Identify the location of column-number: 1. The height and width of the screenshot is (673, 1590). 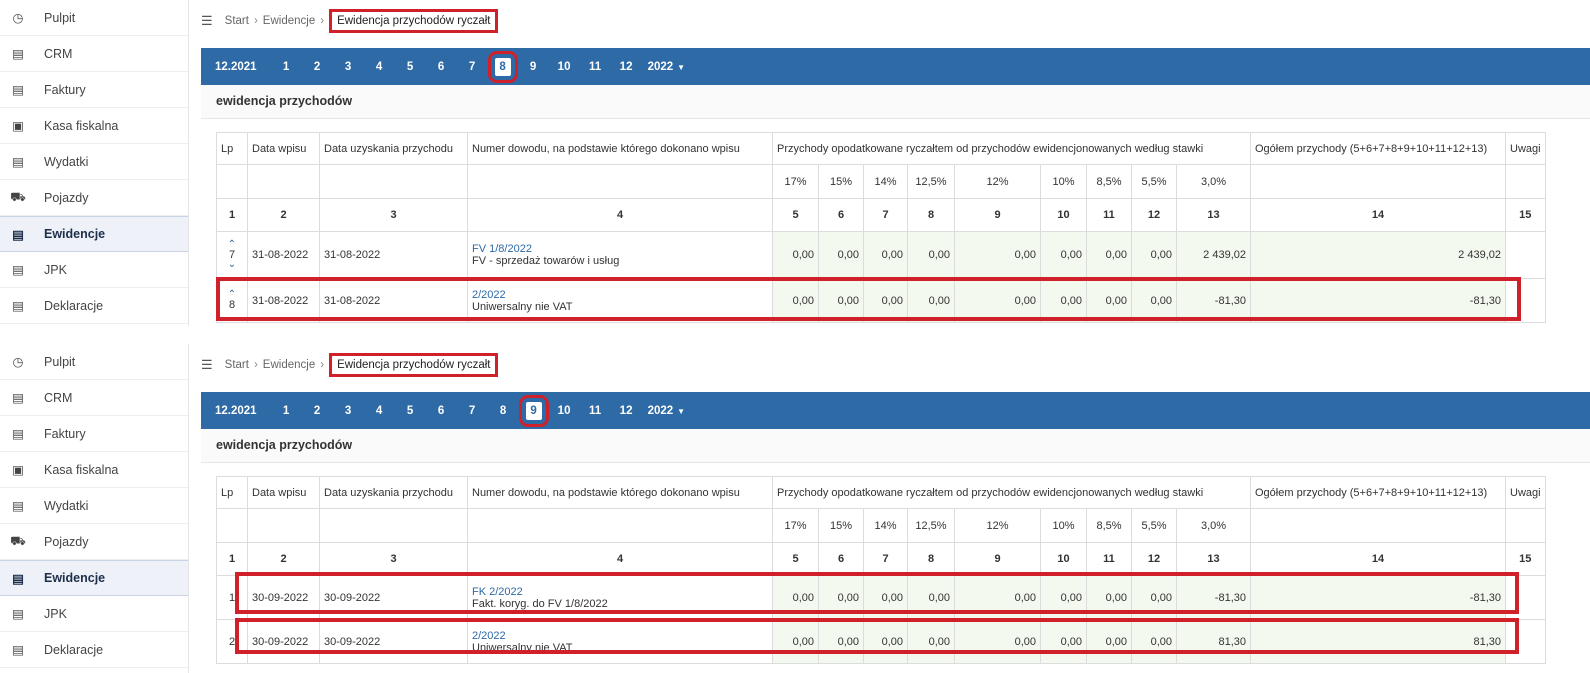
(232, 215).